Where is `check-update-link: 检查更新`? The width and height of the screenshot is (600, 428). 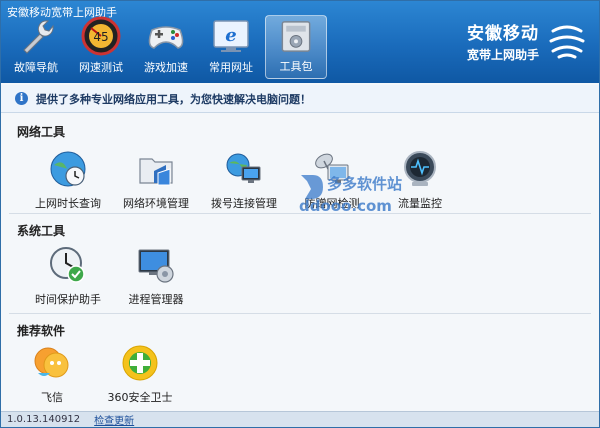
check-update-link: 检查更新 is located at coordinates (114, 419).